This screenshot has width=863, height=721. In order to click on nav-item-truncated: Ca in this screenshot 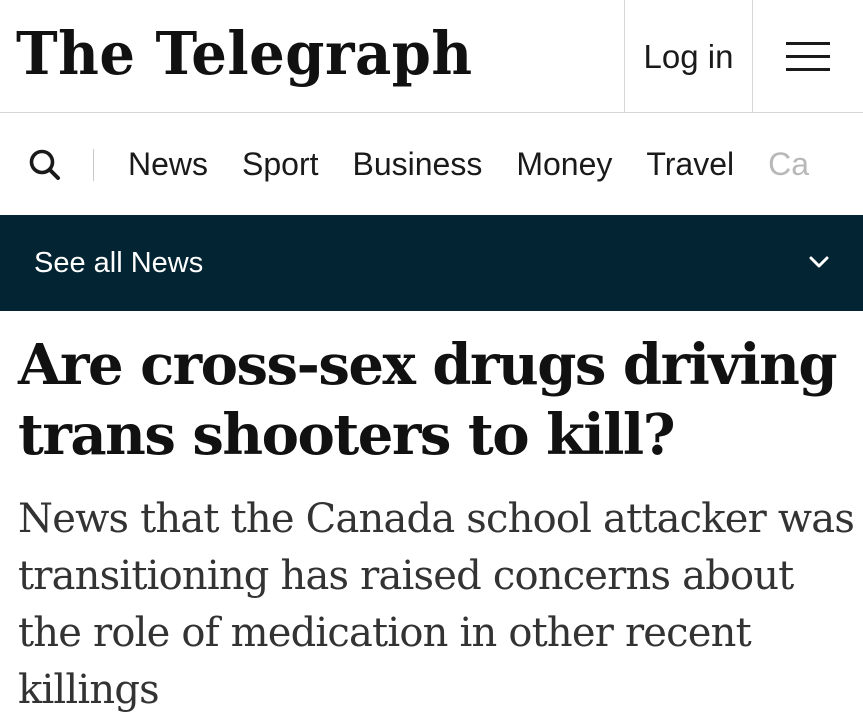, I will do `click(788, 164)`.